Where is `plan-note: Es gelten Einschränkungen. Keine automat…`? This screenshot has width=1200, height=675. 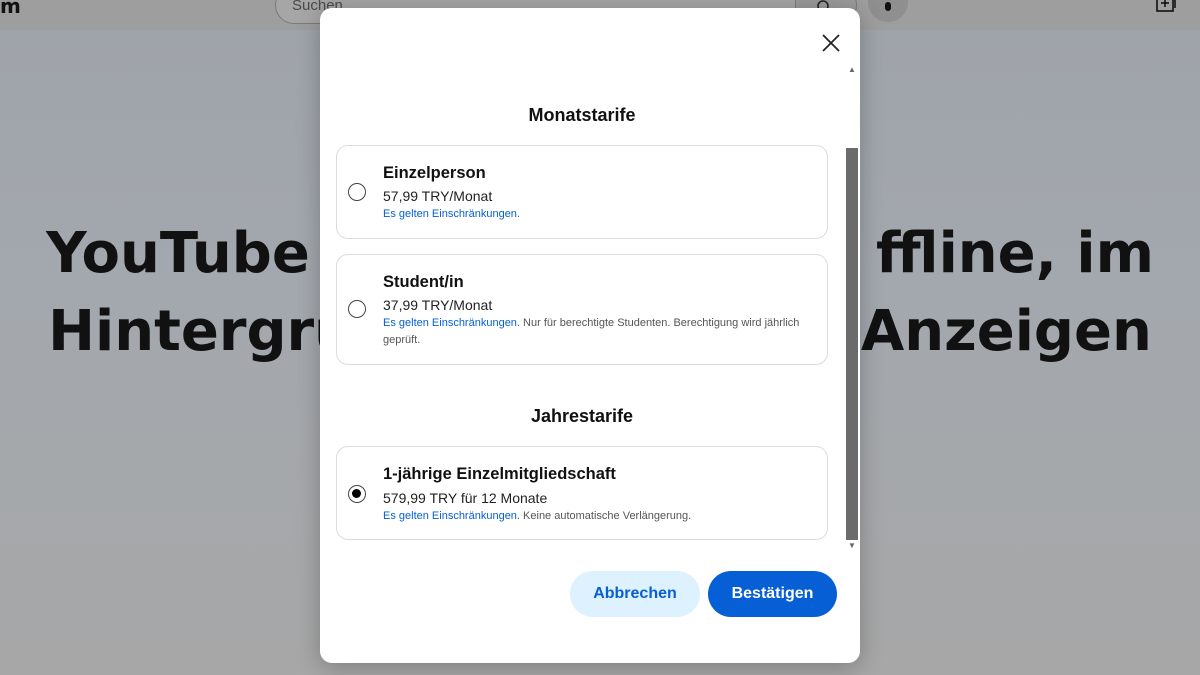 plan-note: Es gelten Einschränkungen. Keine automat… is located at coordinates (593, 516).